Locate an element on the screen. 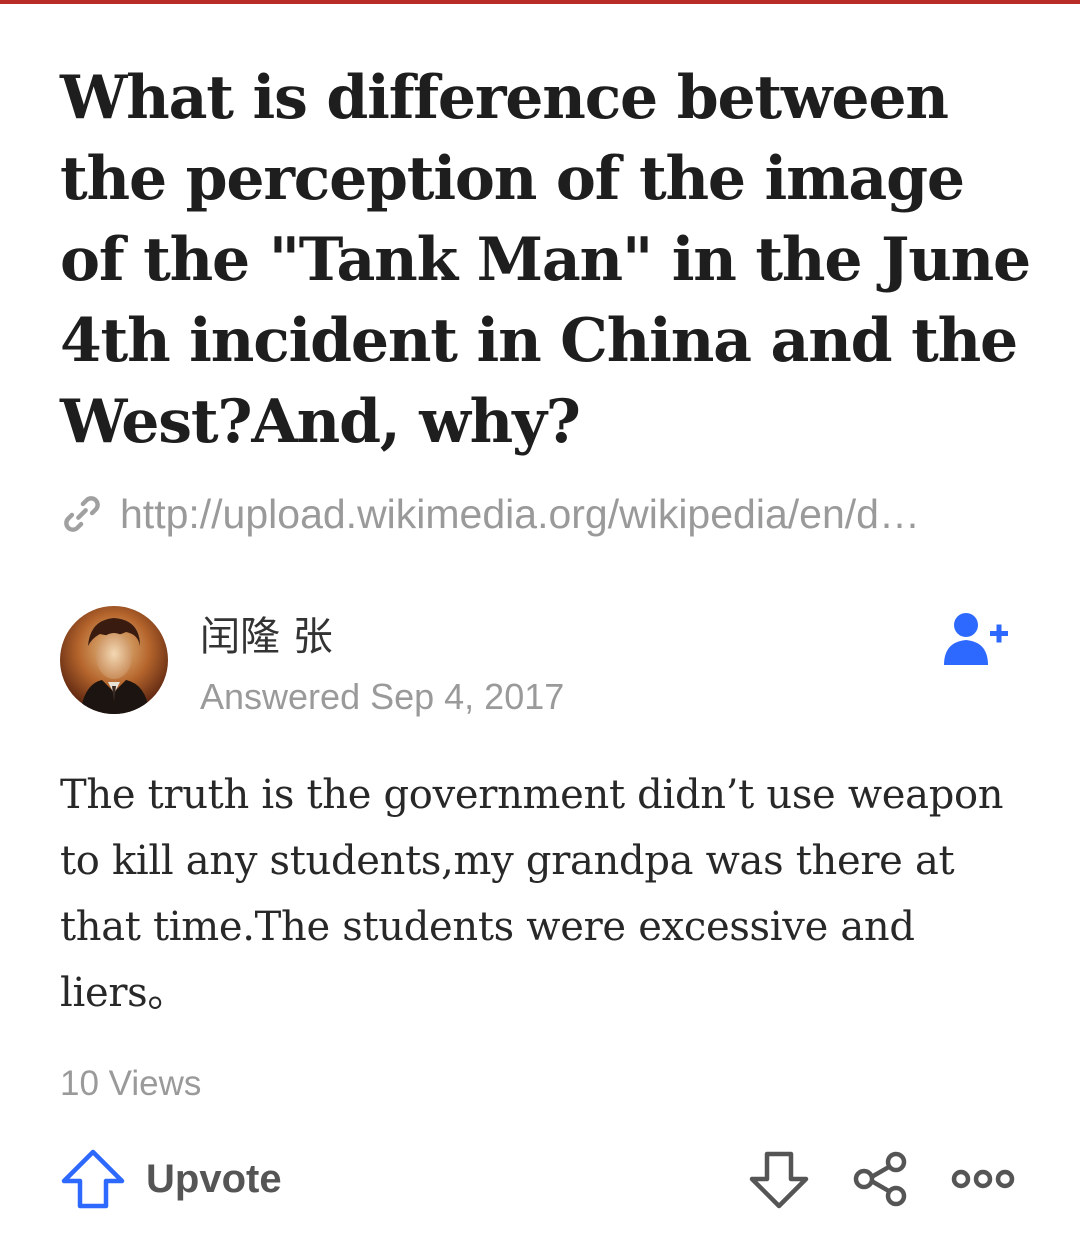 The image size is (1080, 1240). link-icon is located at coordinates (82, 514).